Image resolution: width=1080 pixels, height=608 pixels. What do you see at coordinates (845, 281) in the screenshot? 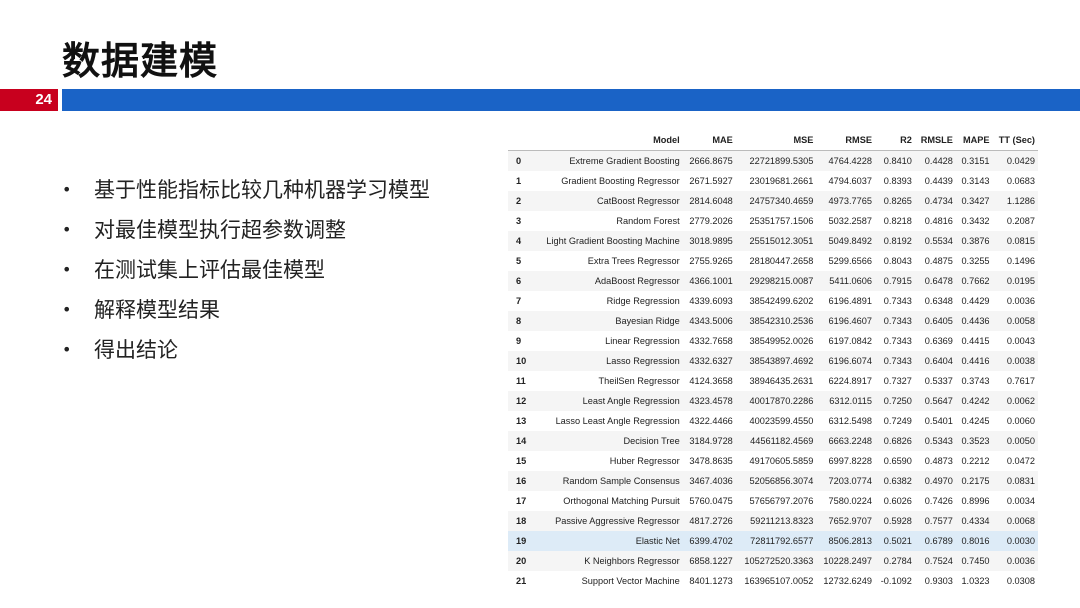
I see `cell-rmse: 5411.0606` at bounding box center [845, 281].